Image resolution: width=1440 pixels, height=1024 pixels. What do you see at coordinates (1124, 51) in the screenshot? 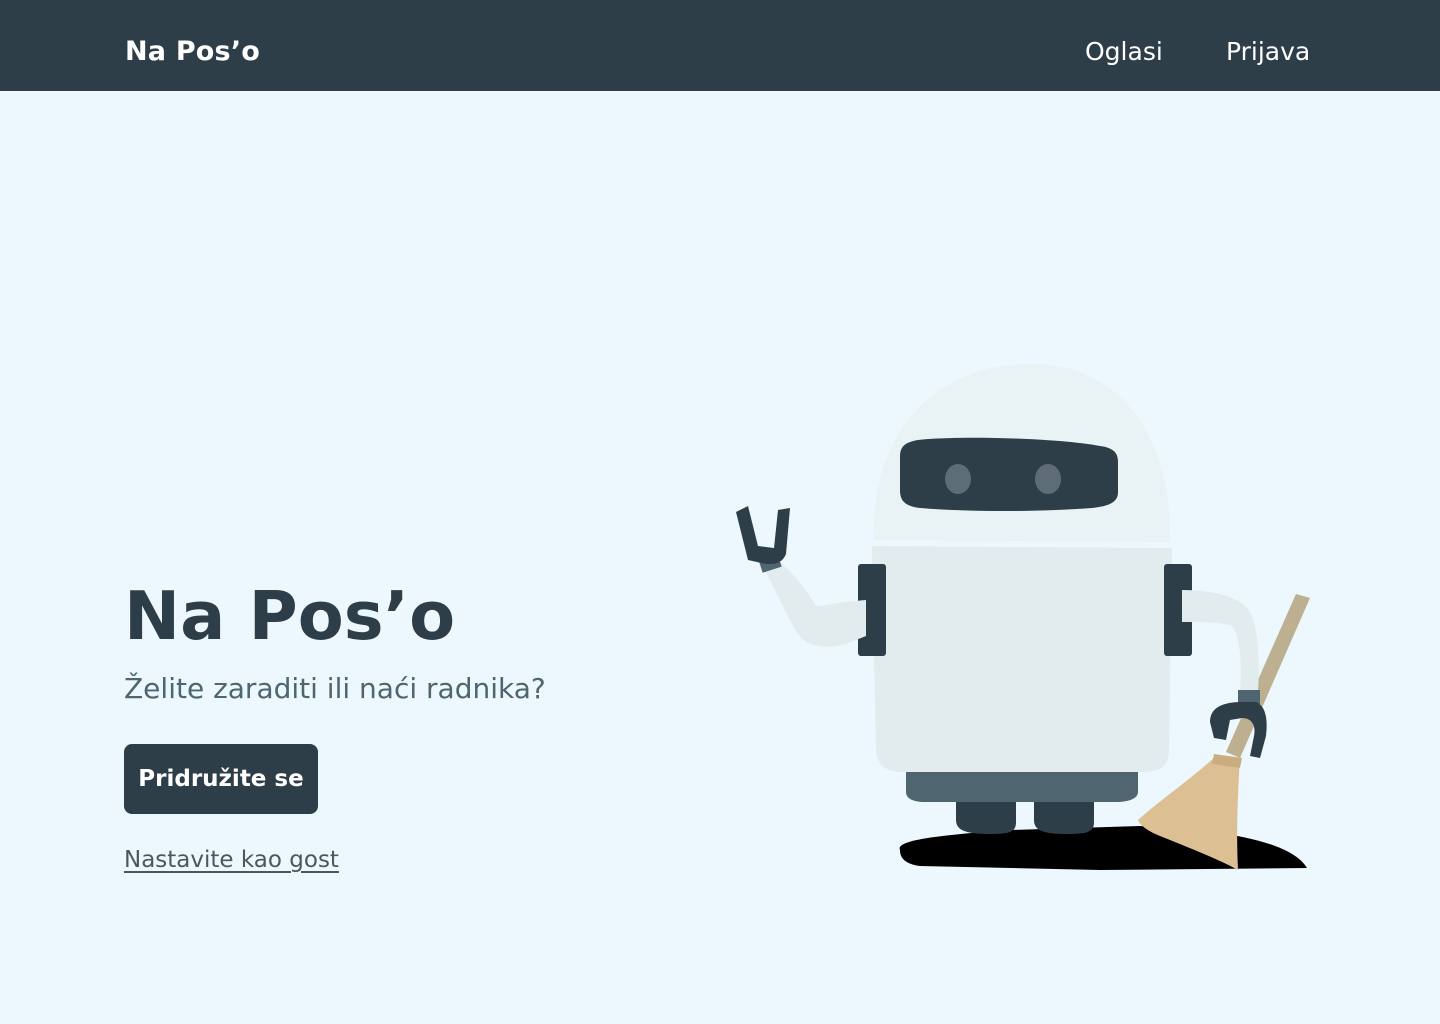
I see `nav-link-oglasi: Oglasi` at bounding box center [1124, 51].